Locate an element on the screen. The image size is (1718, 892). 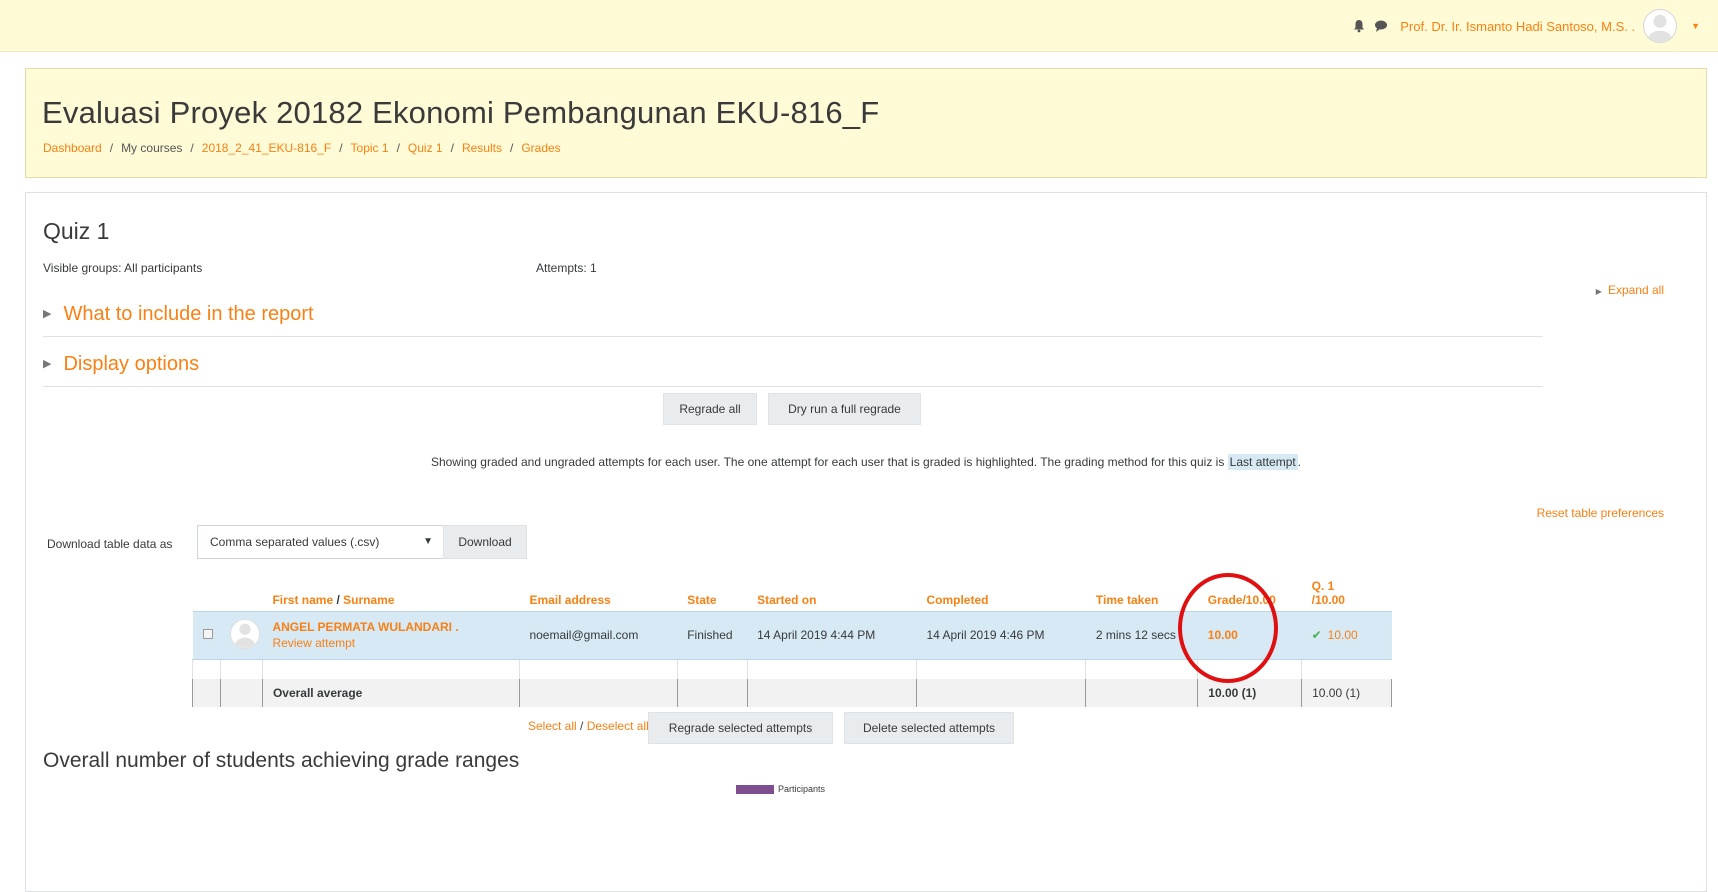
table-spacer-row is located at coordinates (792, 669).